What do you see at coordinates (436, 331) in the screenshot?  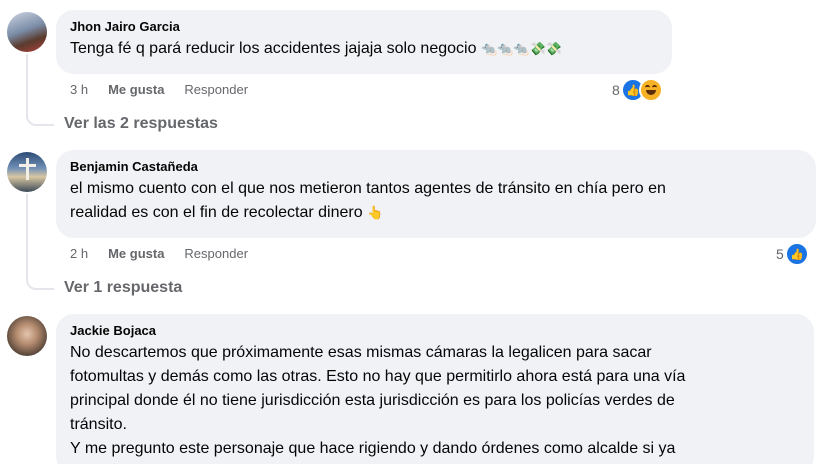 I see `comment-author: Jackie Bojaca` at bounding box center [436, 331].